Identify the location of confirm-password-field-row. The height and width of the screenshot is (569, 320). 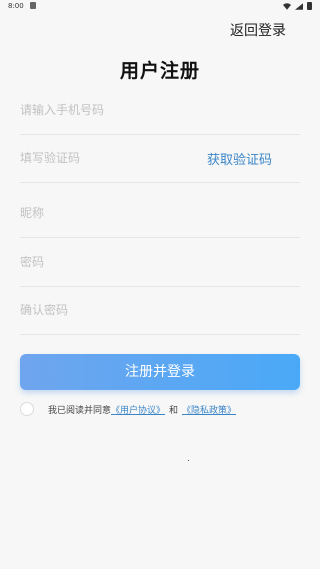
(160, 310).